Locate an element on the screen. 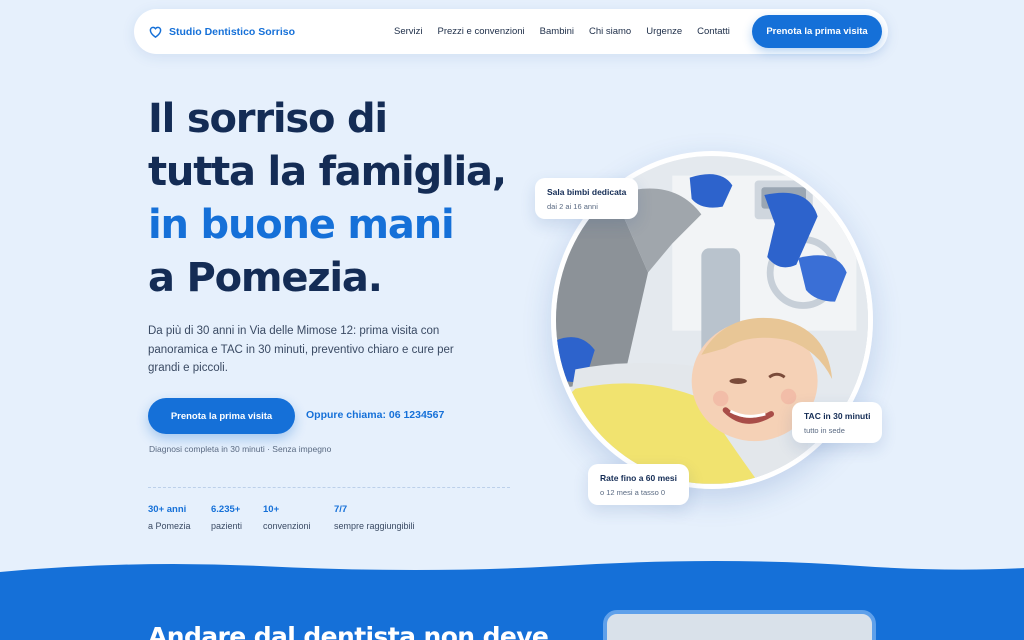 This screenshot has width=1024, height=640. hero-book-button: Prenota la prima visita is located at coordinates (221, 416).